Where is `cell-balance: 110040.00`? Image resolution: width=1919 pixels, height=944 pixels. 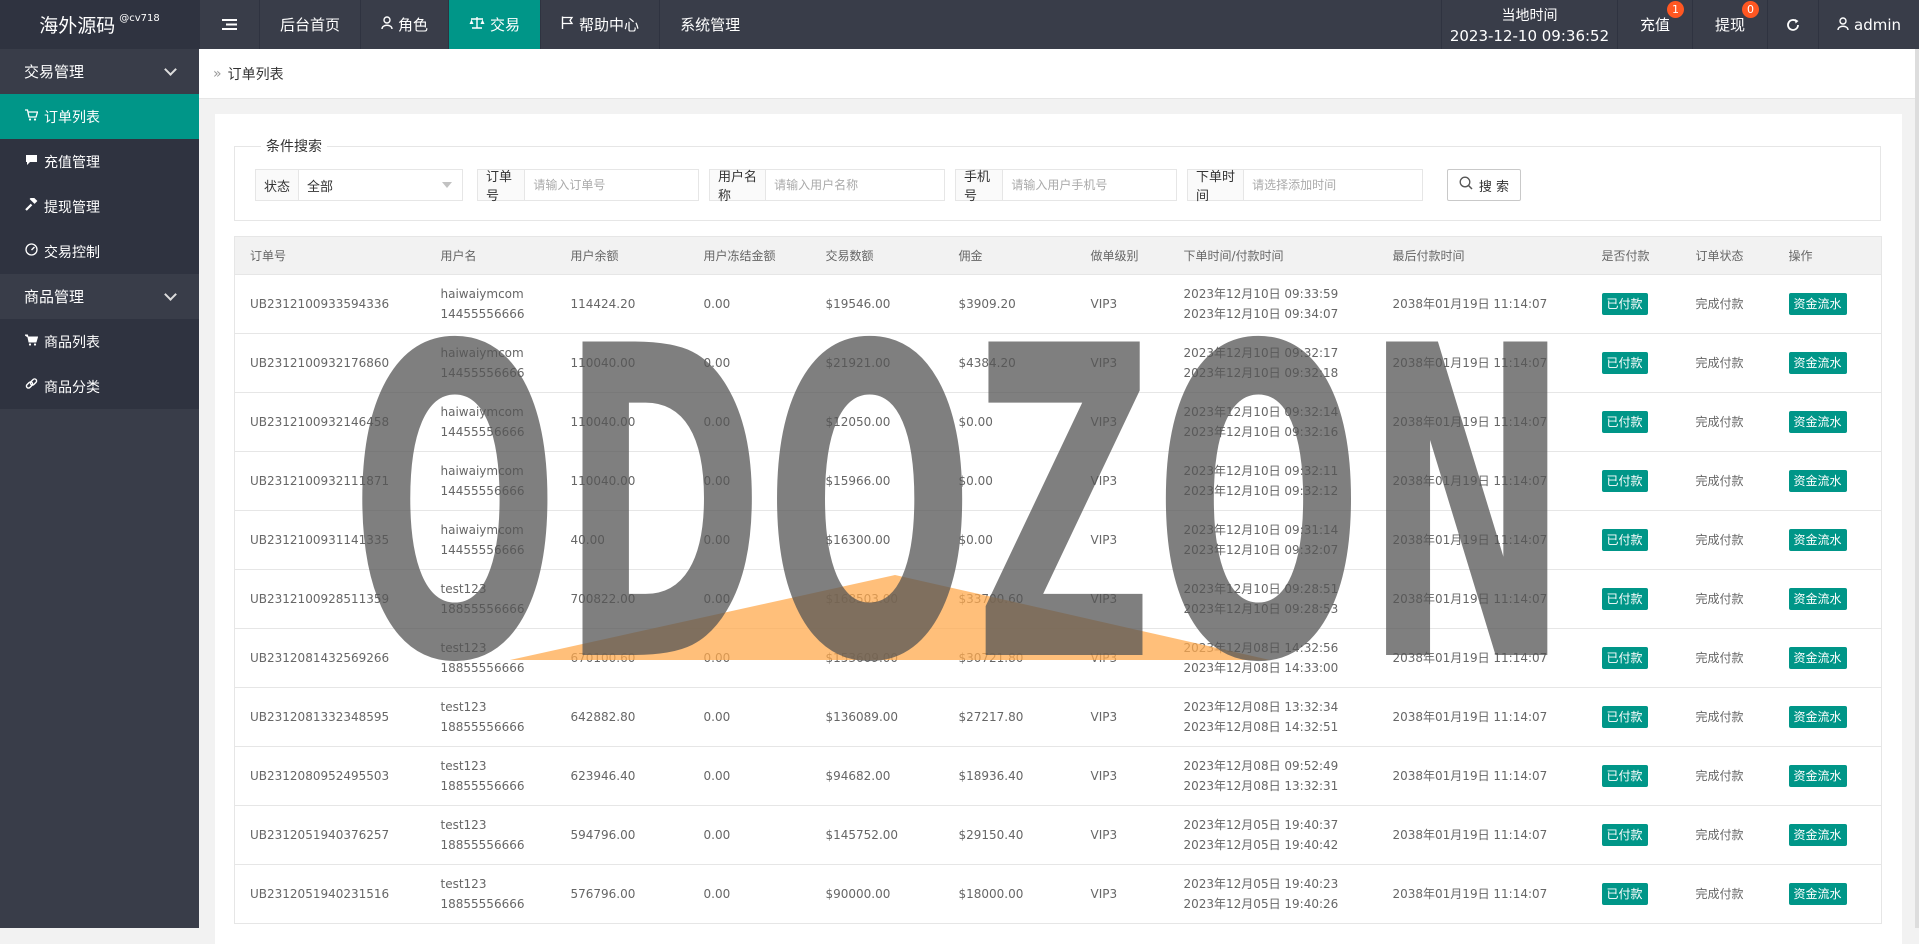 cell-balance: 110040.00 is located at coordinates (622, 481).